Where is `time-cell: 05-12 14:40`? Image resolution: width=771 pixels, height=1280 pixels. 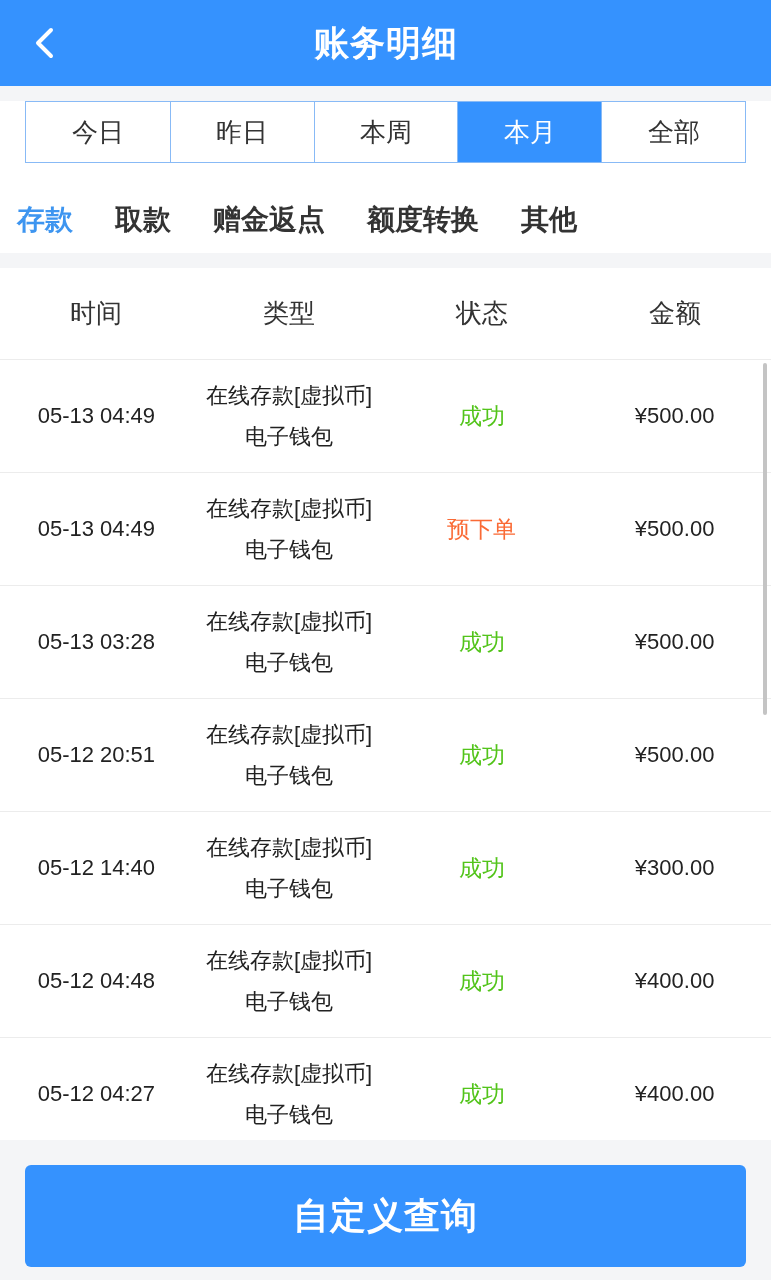
time-cell: 05-12 14:40 is located at coordinates (96, 868).